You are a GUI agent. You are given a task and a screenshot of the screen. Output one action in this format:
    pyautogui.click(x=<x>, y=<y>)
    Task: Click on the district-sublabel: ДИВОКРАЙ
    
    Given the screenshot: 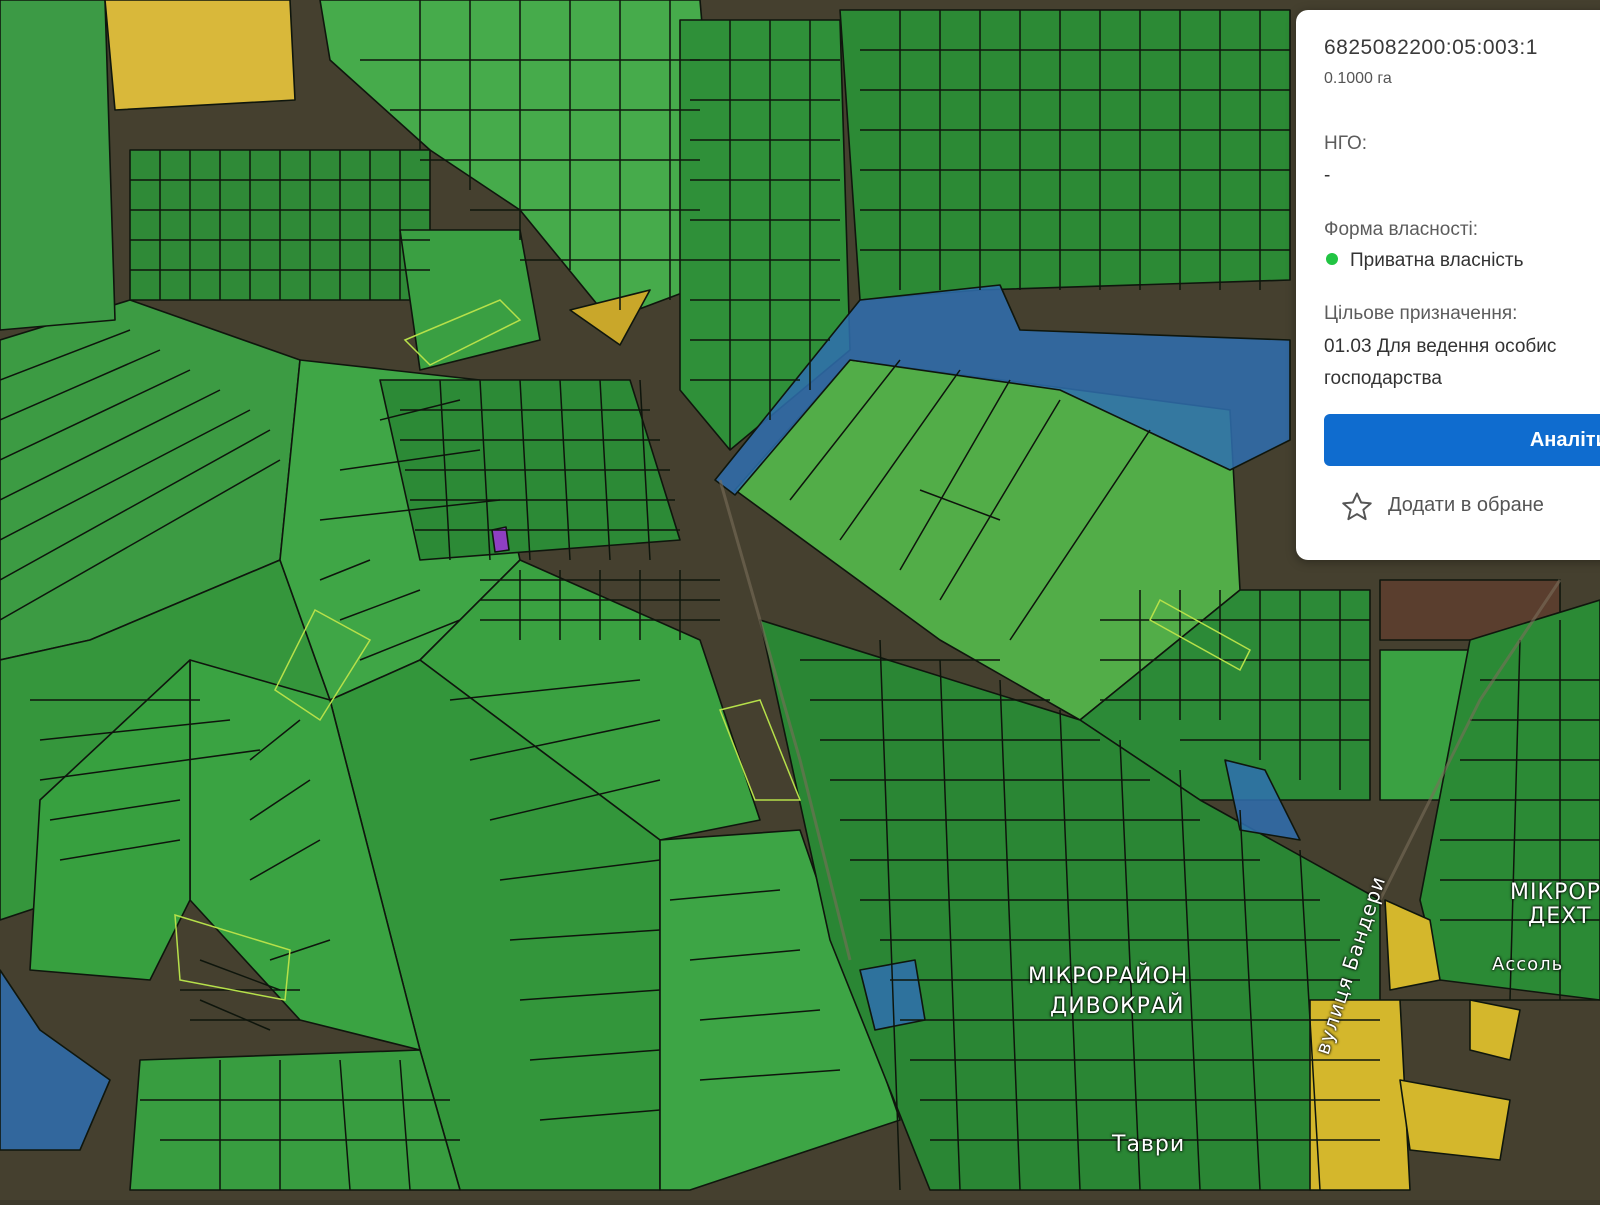 What is the action you would take?
    pyautogui.click(x=1117, y=1006)
    